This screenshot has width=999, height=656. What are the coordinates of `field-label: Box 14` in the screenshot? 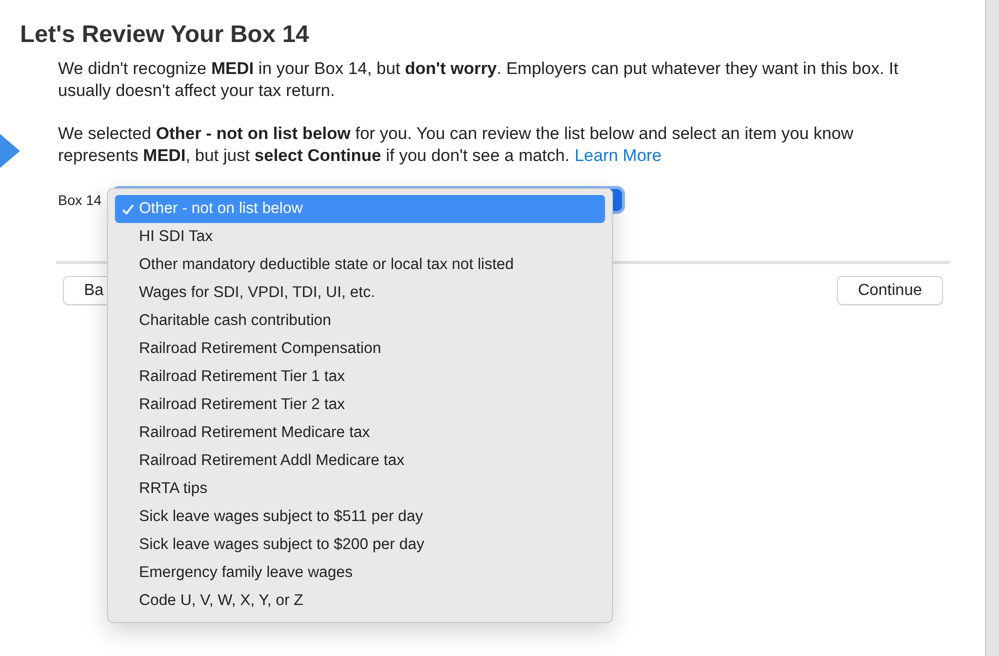 It's located at (80, 200).